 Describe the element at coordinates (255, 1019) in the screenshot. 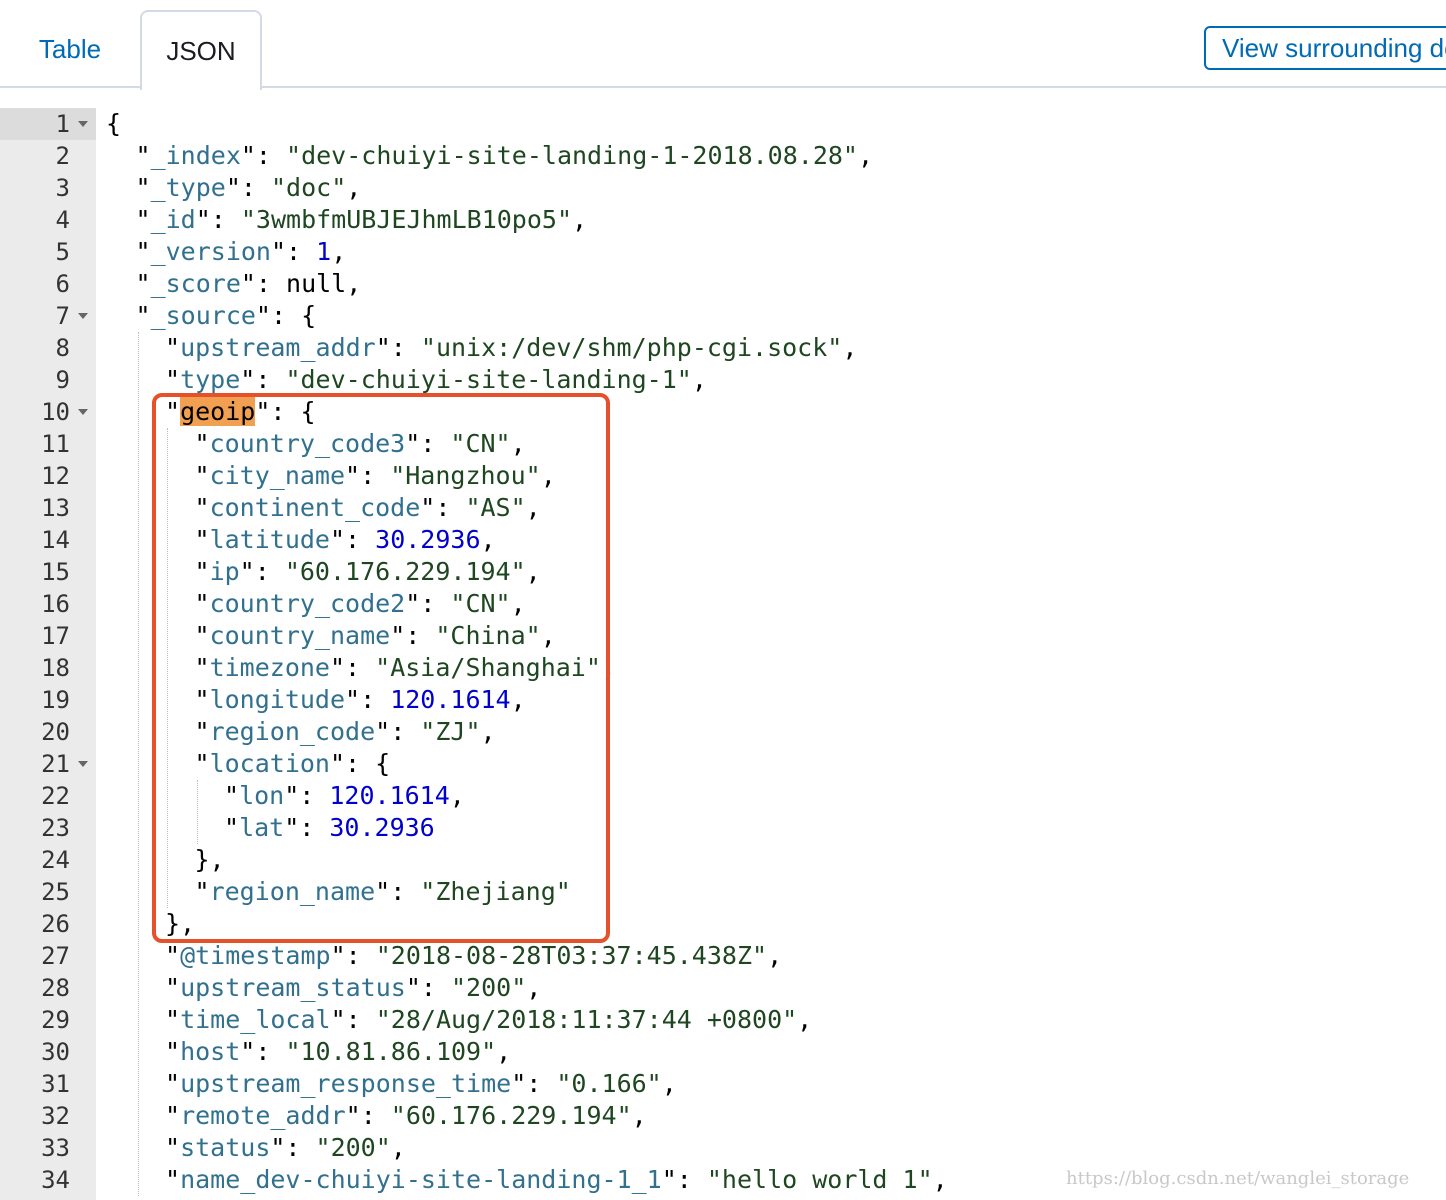

I see `json-key: time_local` at that location.